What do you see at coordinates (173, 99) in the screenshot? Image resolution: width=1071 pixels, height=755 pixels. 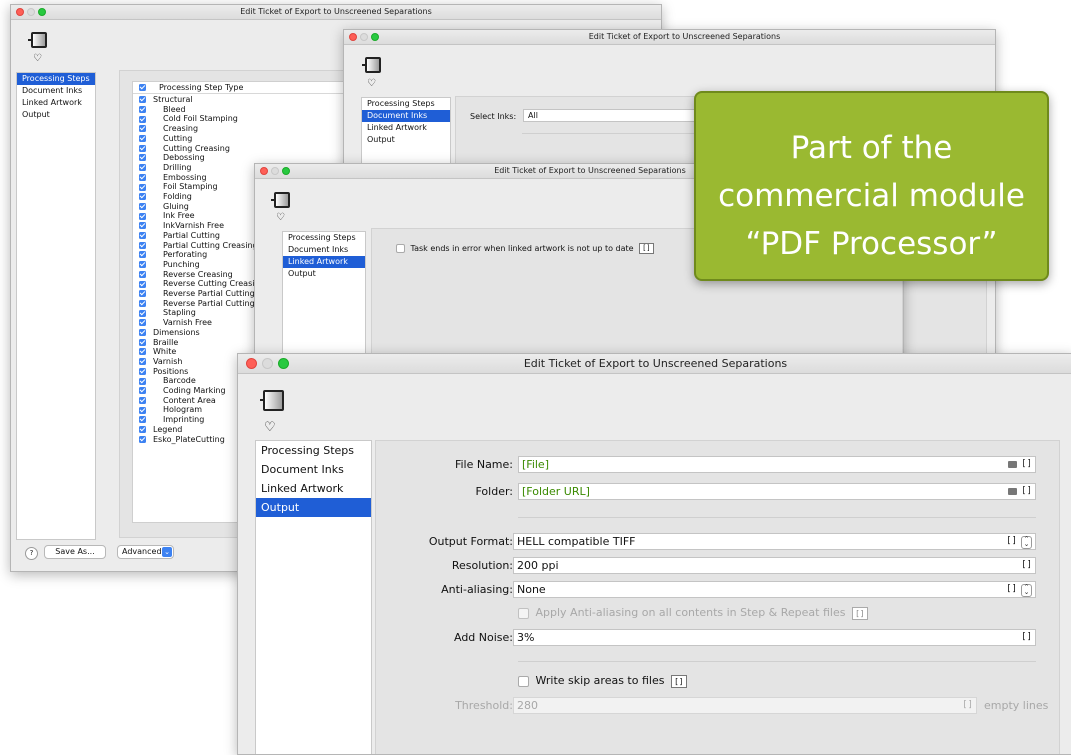 I see `step-label: Structural` at bounding box center [173, 99].